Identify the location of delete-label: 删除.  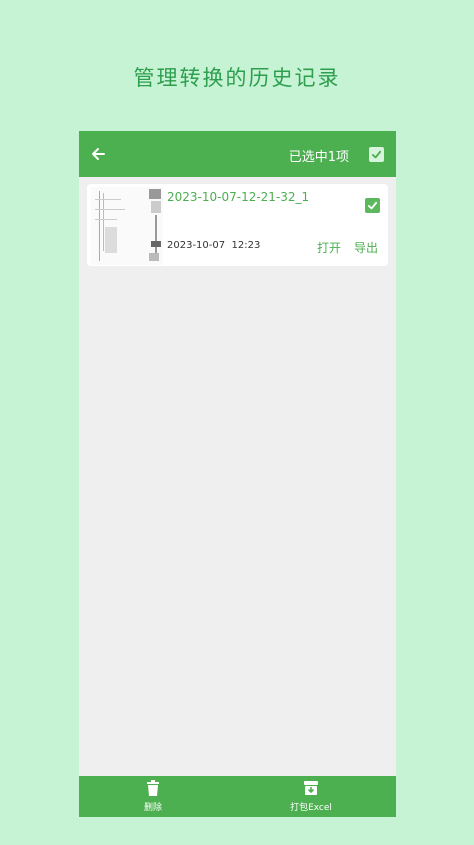
(152, 808).